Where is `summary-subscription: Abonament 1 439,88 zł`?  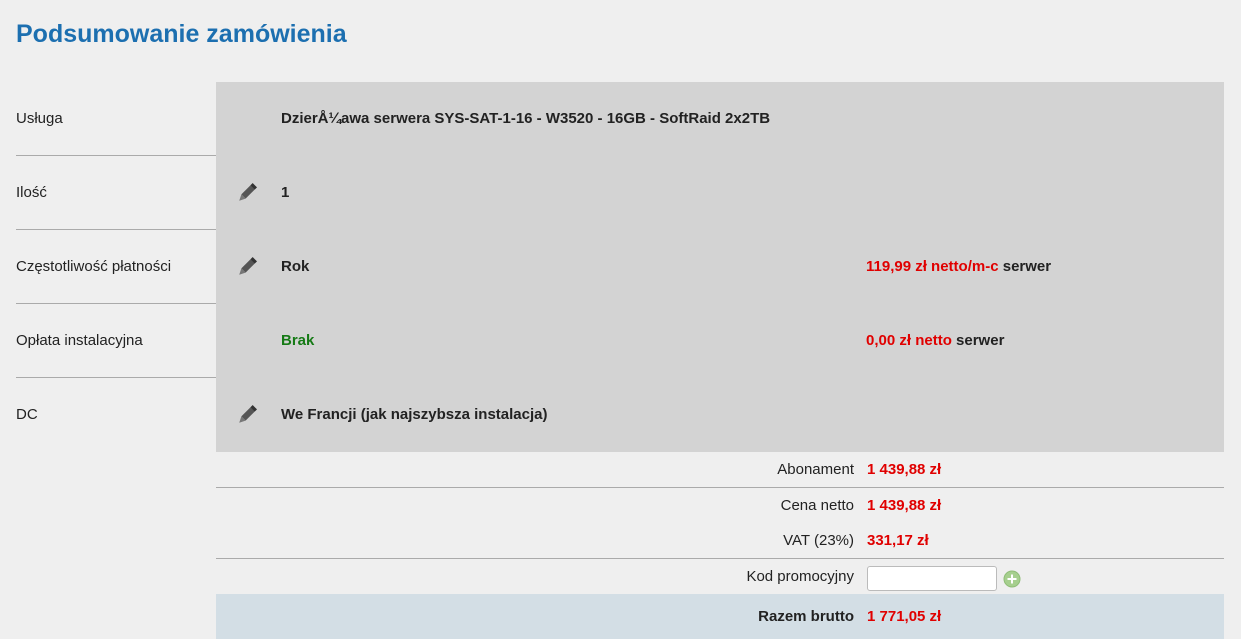 summary-subscription: Abonament 1 439,88 zł is located at coordinates (720, 470).